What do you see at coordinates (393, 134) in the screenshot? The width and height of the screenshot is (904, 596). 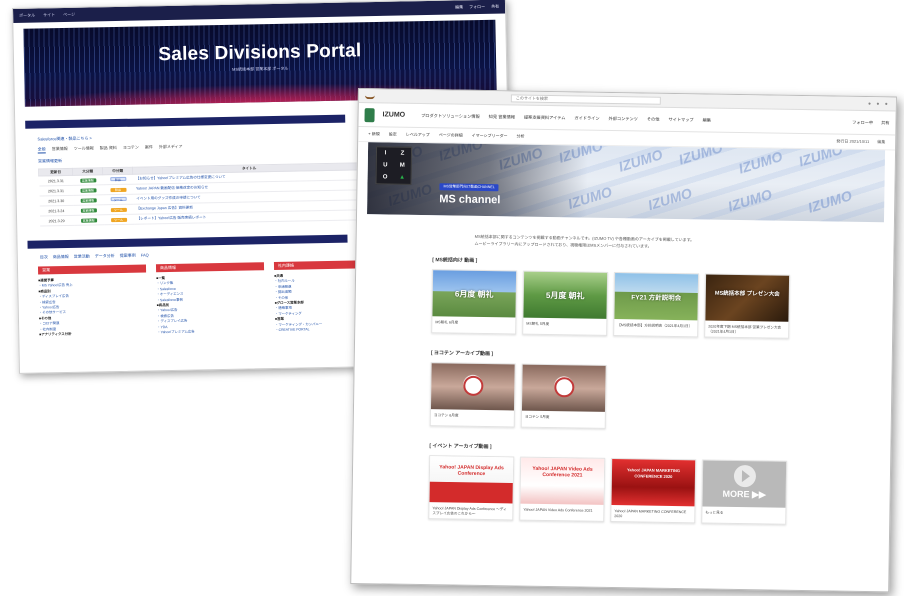 I see `settings-button: 設定` at bounding box center [393, 134].